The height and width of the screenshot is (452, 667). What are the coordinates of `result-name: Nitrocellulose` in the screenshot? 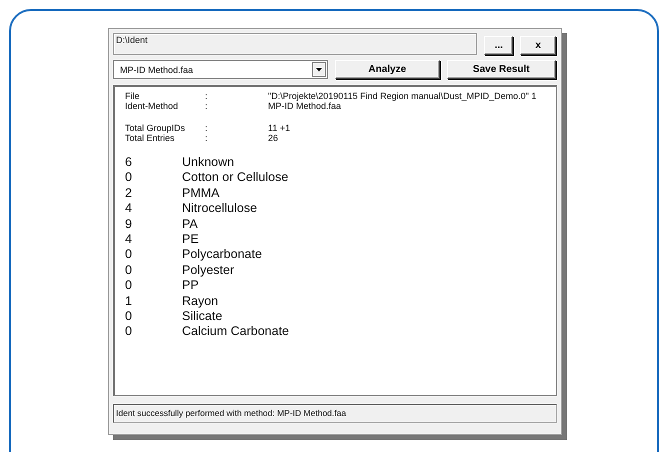 It's located at (220, 209).